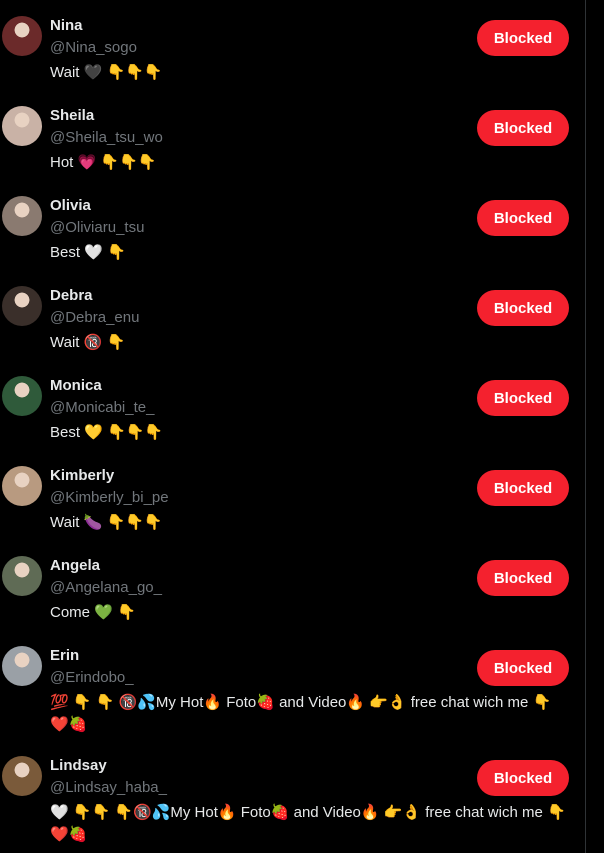  Describe the element at coordinates (108, 787) in the screenshot. I see `user-handle: @Lindsay_haba_` at that location.